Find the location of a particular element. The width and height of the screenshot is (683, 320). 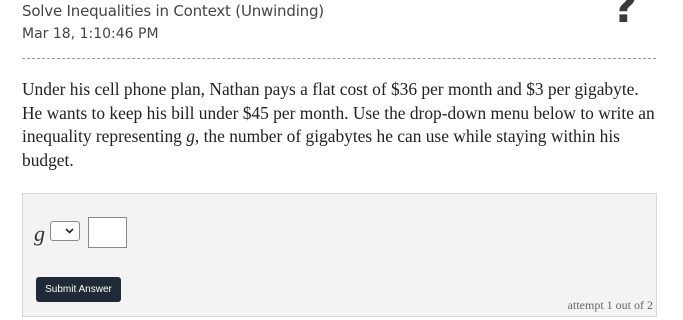

divider is located at coordinates (339, 58).